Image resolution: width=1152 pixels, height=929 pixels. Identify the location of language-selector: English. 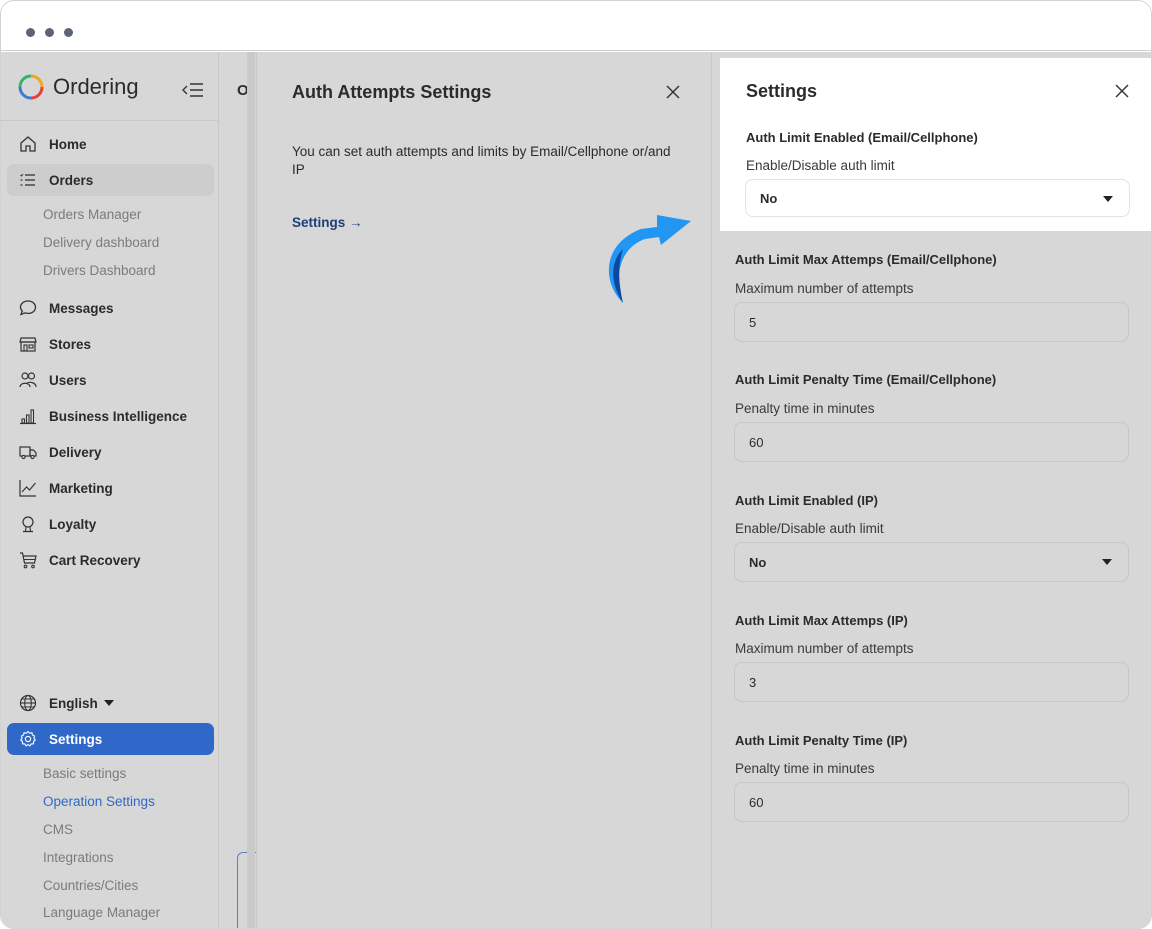
(110, 703).